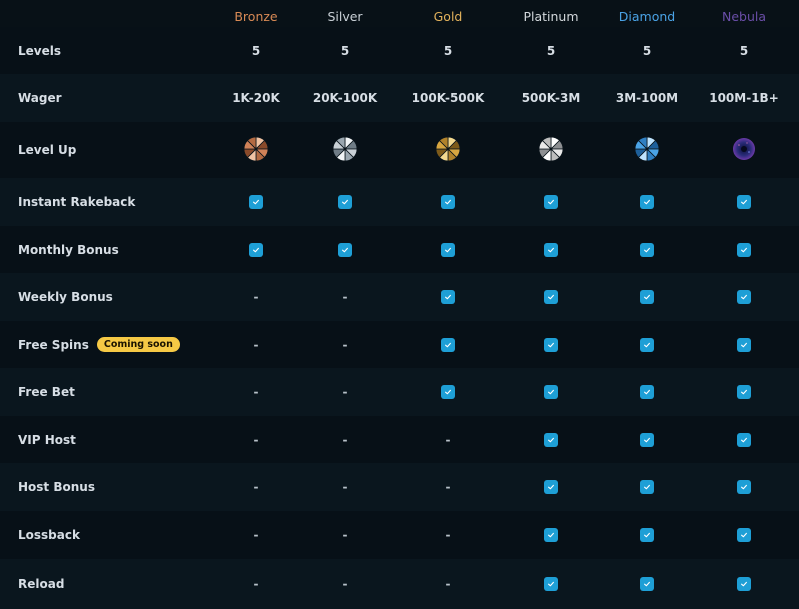 The image size is (799, 609). What do you see at coordinates (551, 98) in the screenshot?
I see `wager-platinum-cell: 500K-3M` at bounding box center [551, 98].